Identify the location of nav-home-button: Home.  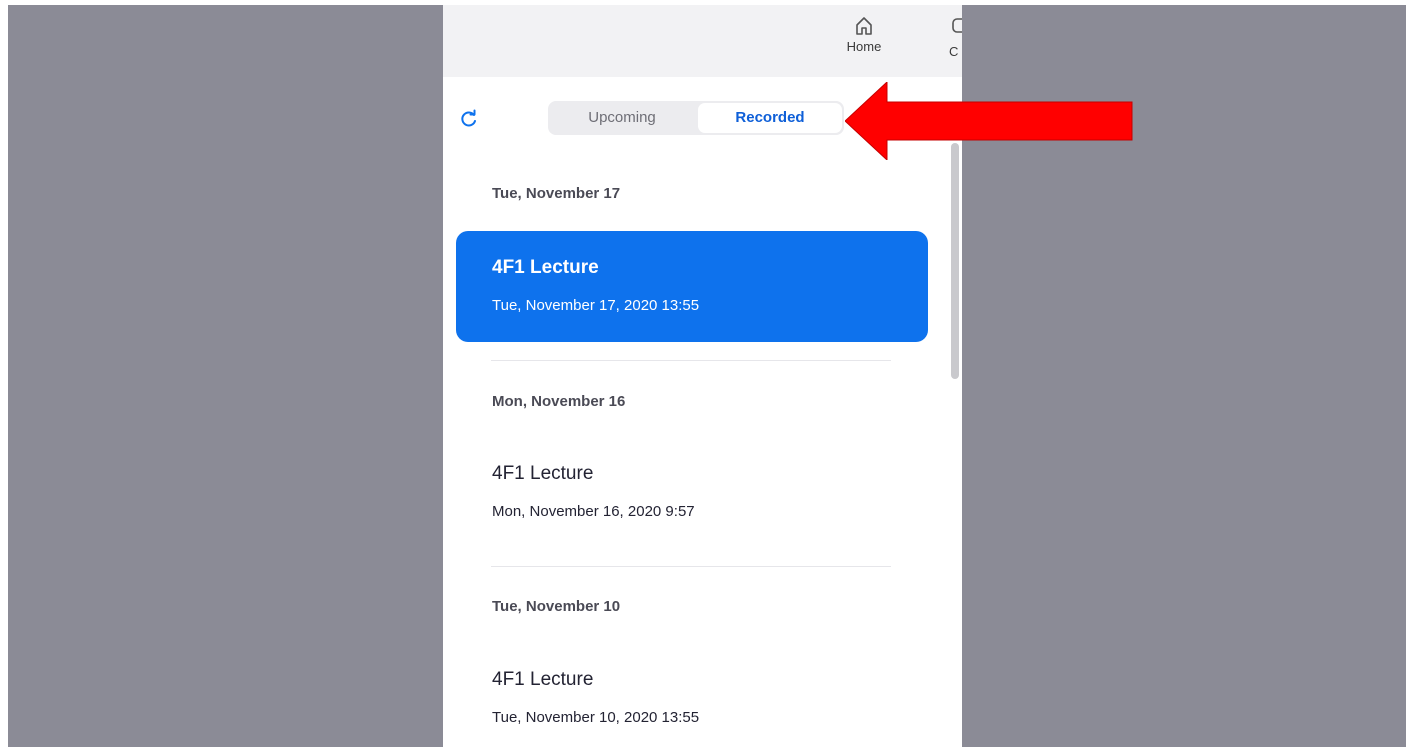
(864, 43).